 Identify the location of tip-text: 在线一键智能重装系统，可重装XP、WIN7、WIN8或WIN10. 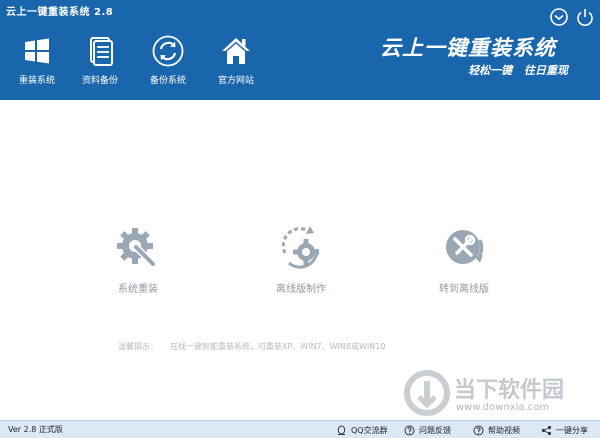
(278, 346).